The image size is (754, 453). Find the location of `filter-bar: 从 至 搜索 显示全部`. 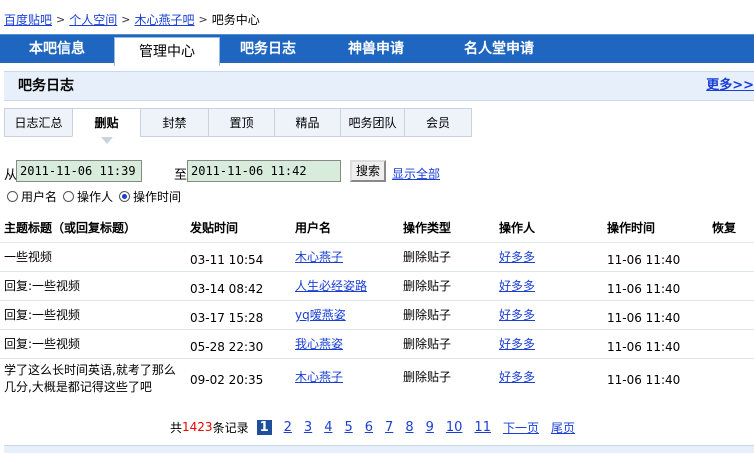

filter-bar: 从 至 搜索 显示全部 is located at coordinates (379, 172).